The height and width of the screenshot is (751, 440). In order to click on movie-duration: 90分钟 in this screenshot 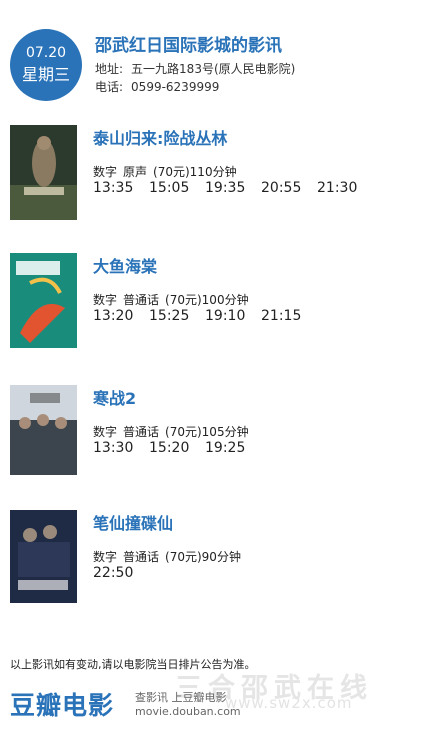, I will do `click(221, 557)`.